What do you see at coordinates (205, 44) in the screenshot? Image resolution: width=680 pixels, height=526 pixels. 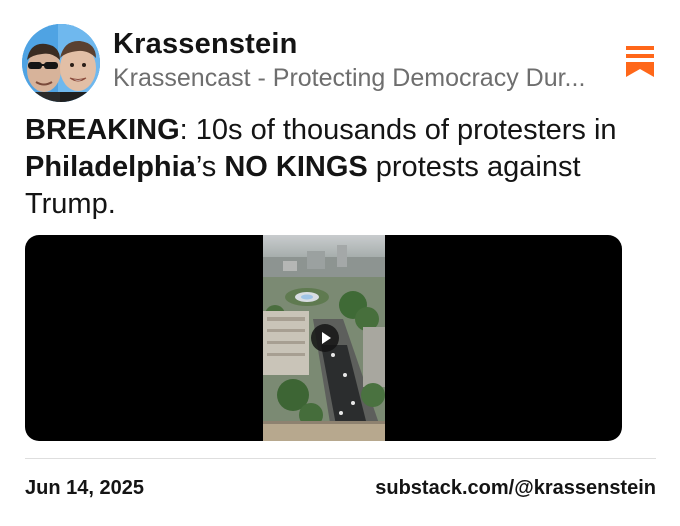 I see `author-name: Krassenstein` at bounding box center [205, 44].